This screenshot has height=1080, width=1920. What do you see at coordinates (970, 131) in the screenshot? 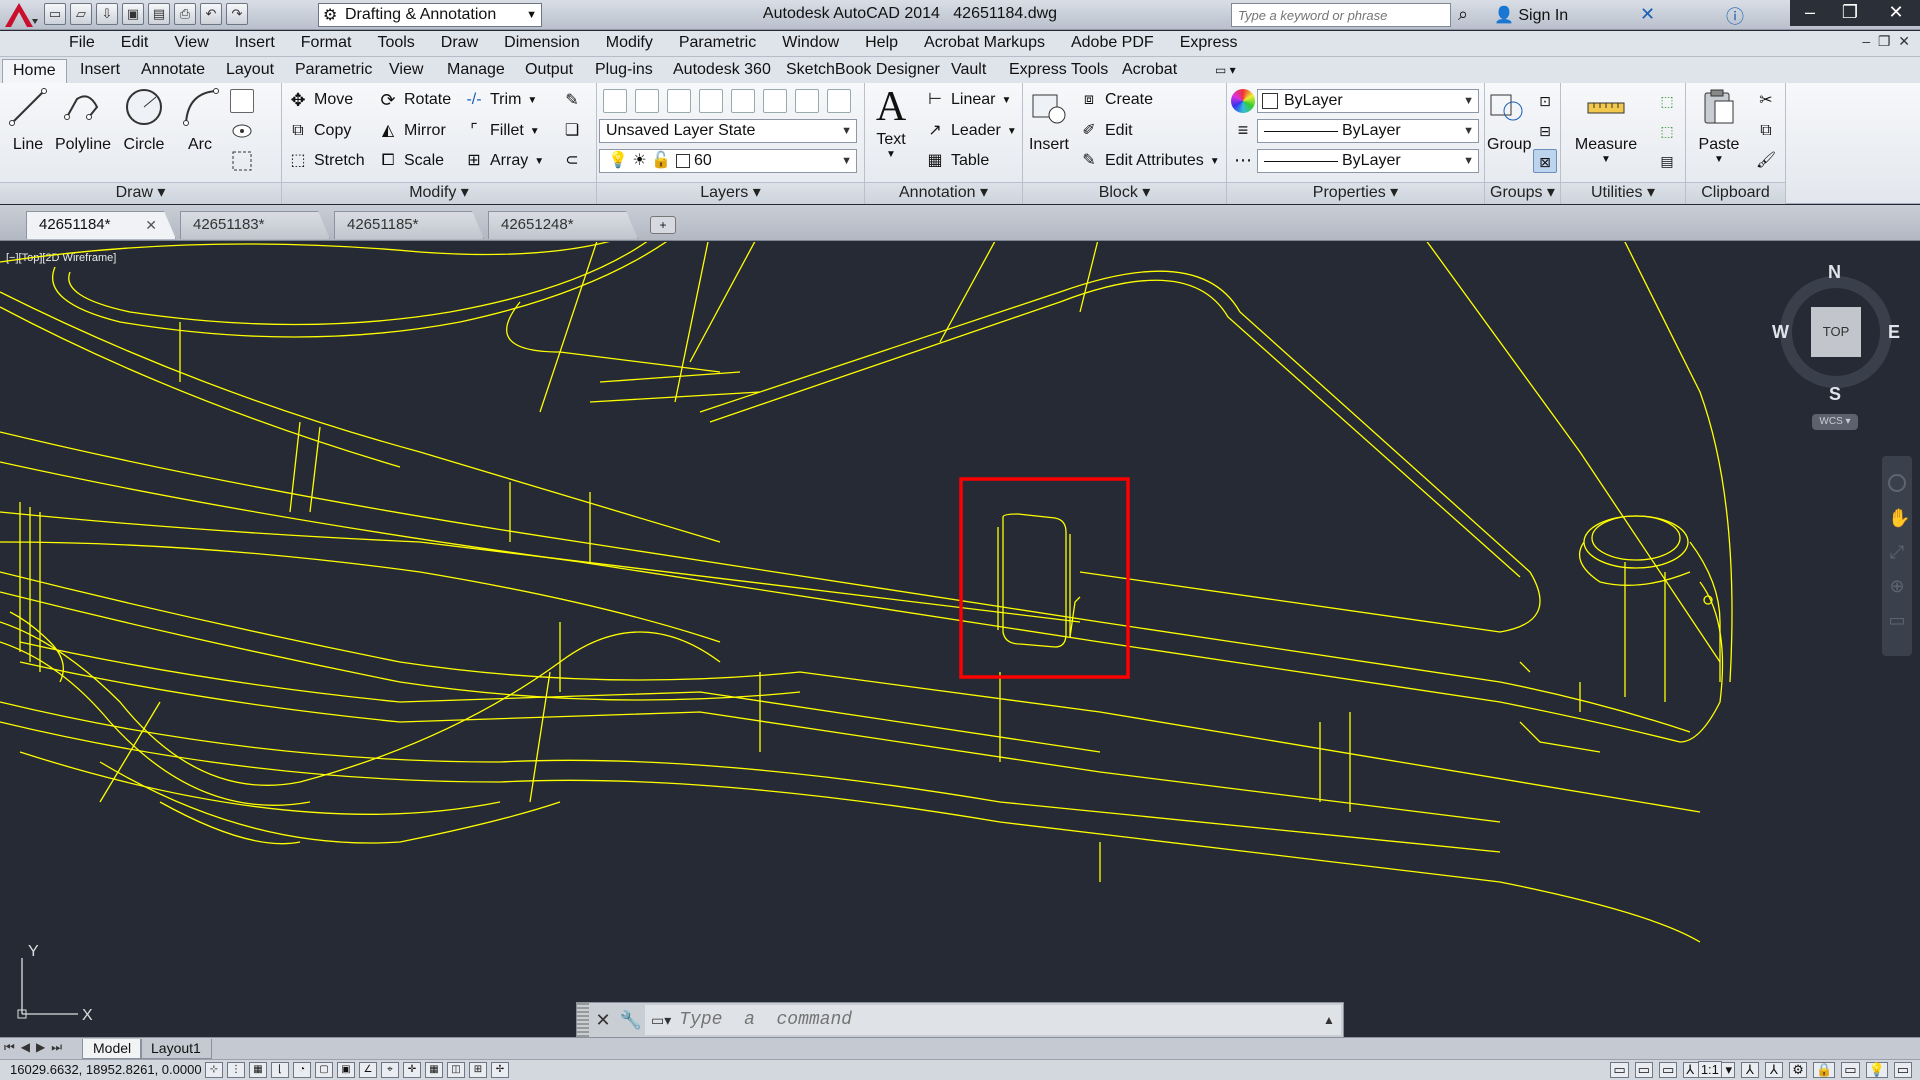
I see `leader-button: ↗ Leader ▼` at bounding box center [970, 131].